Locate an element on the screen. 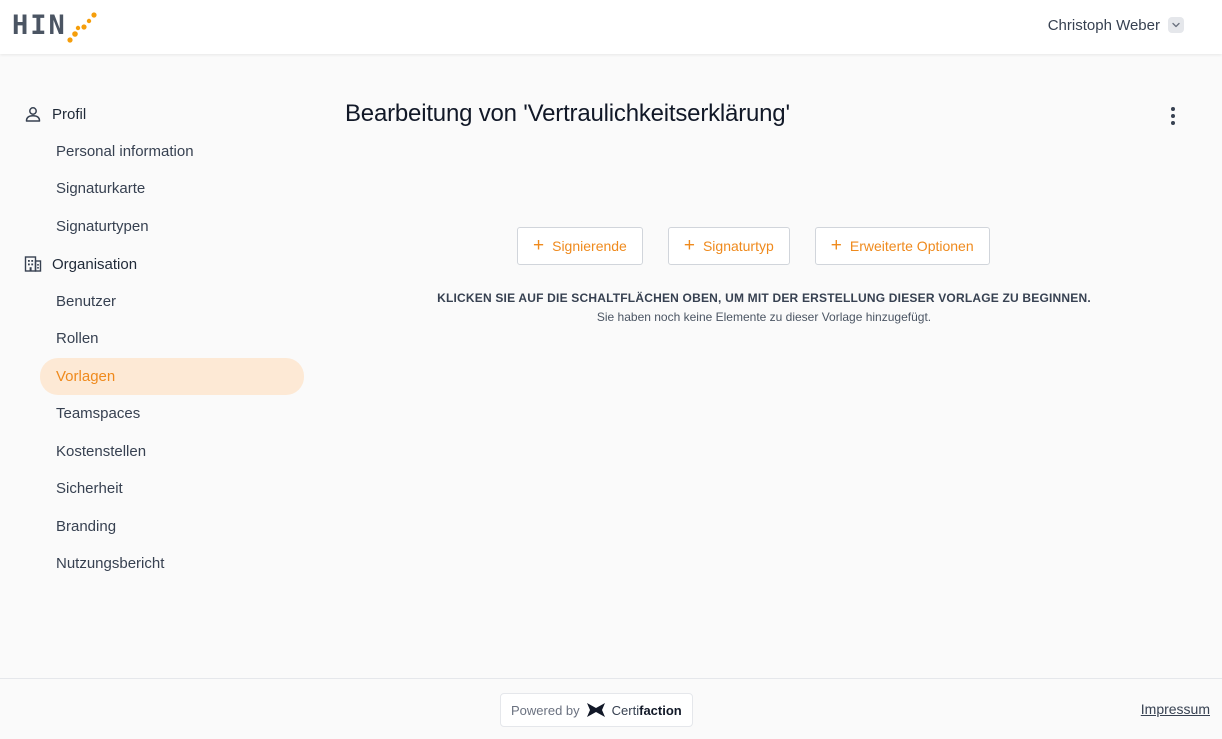 The width and height of the screenshot is (1222, 739). sidebar-section-organisation: Organisation is located at coordinates (80, 264).